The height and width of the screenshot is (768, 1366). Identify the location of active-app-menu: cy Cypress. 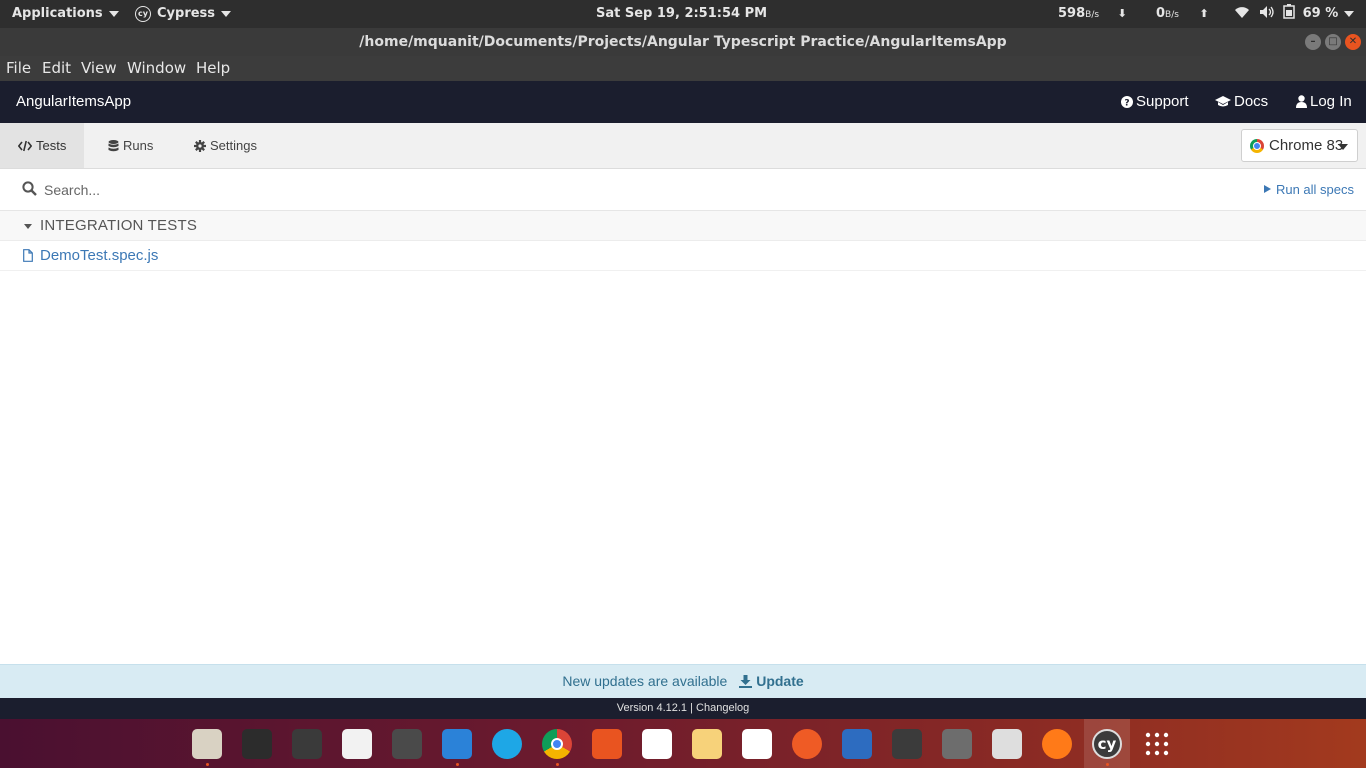
(183, 14).